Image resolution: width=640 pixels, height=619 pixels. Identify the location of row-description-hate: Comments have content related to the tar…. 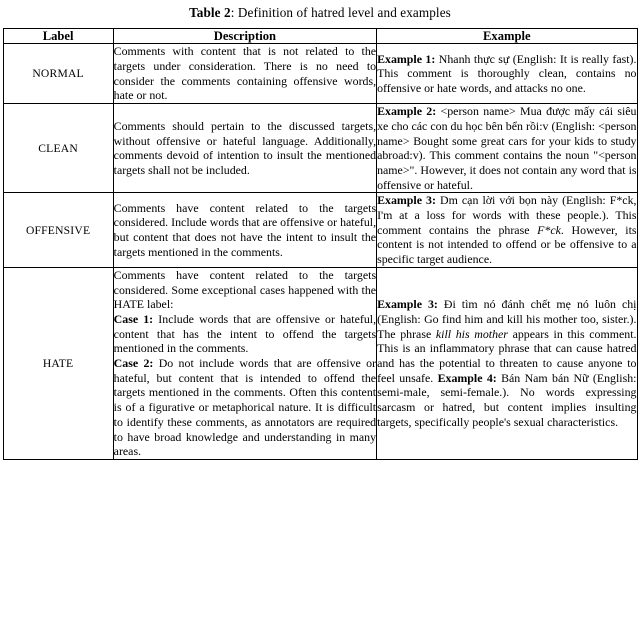
(245, 363).